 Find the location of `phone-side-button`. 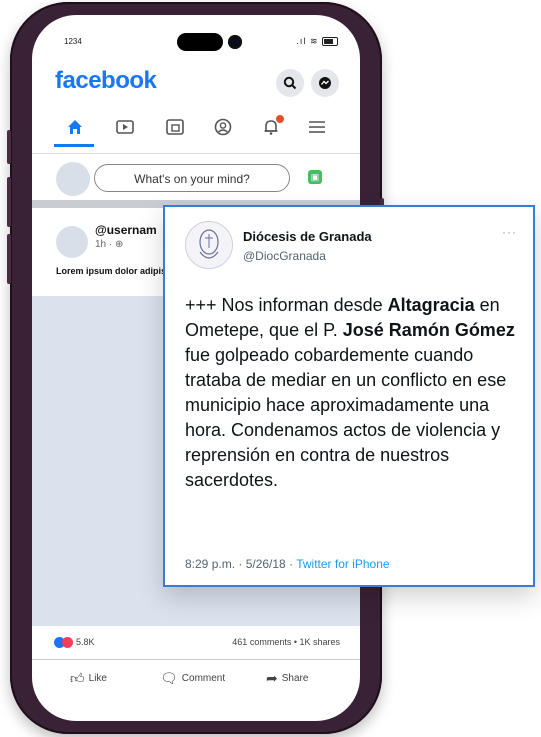

phone-side-button is located at coordinates (9, 147).